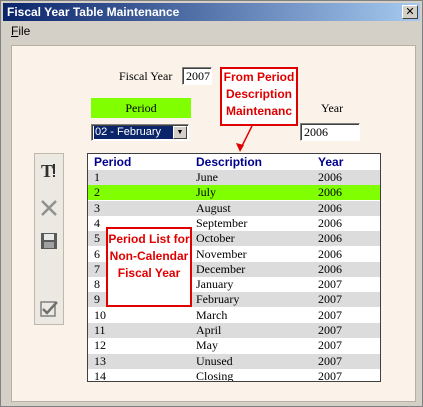  What do you see at coordinates (212, 314) in the screenshot?
I see `cell-description: March` at bounding box center [212, 314].